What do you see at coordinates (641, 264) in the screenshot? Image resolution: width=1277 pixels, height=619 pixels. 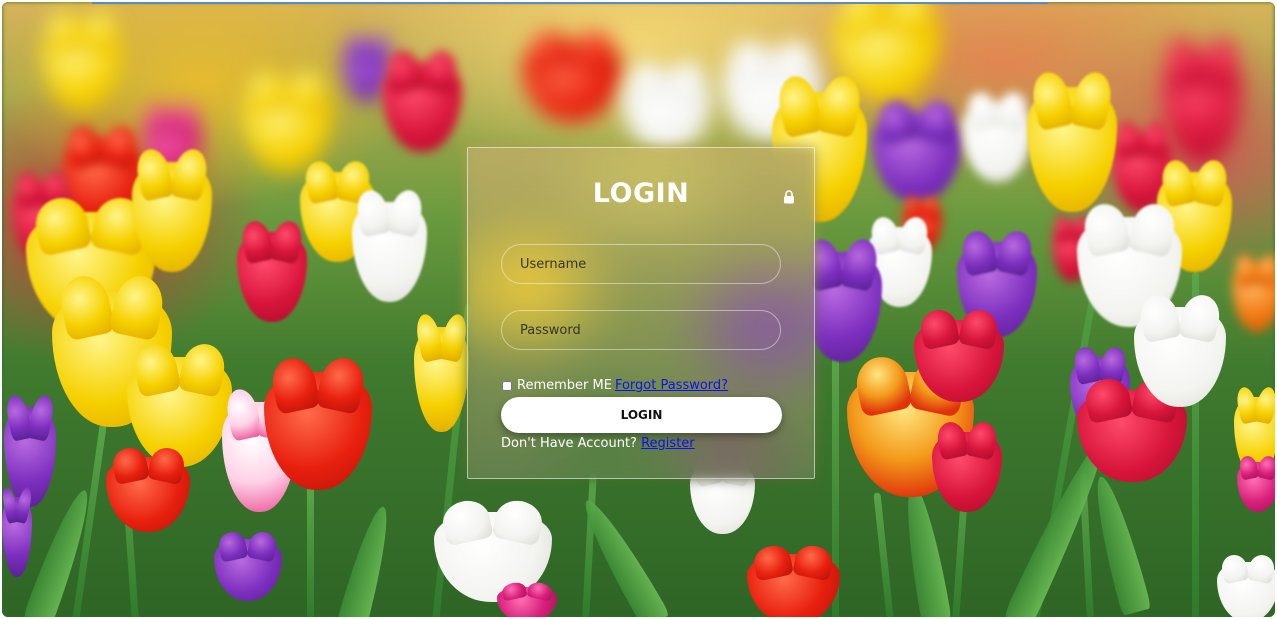 I see `username-input` at bounding box center [641, 264].